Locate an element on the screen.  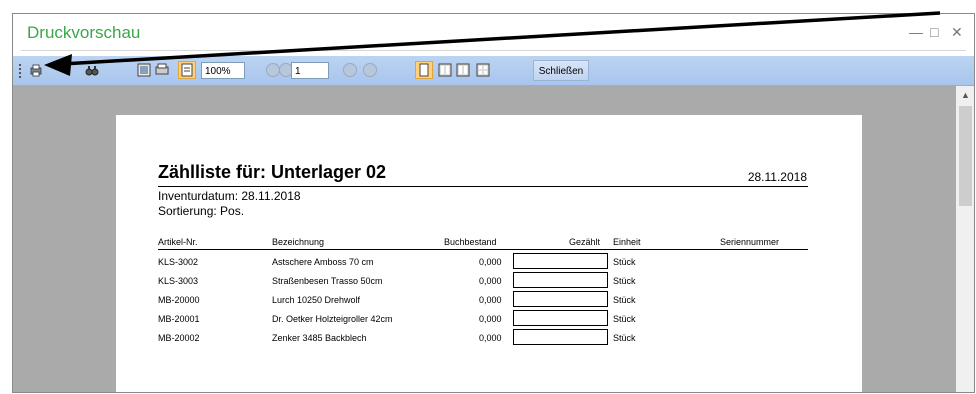
next-page-button is located at coordinates (350, 70).